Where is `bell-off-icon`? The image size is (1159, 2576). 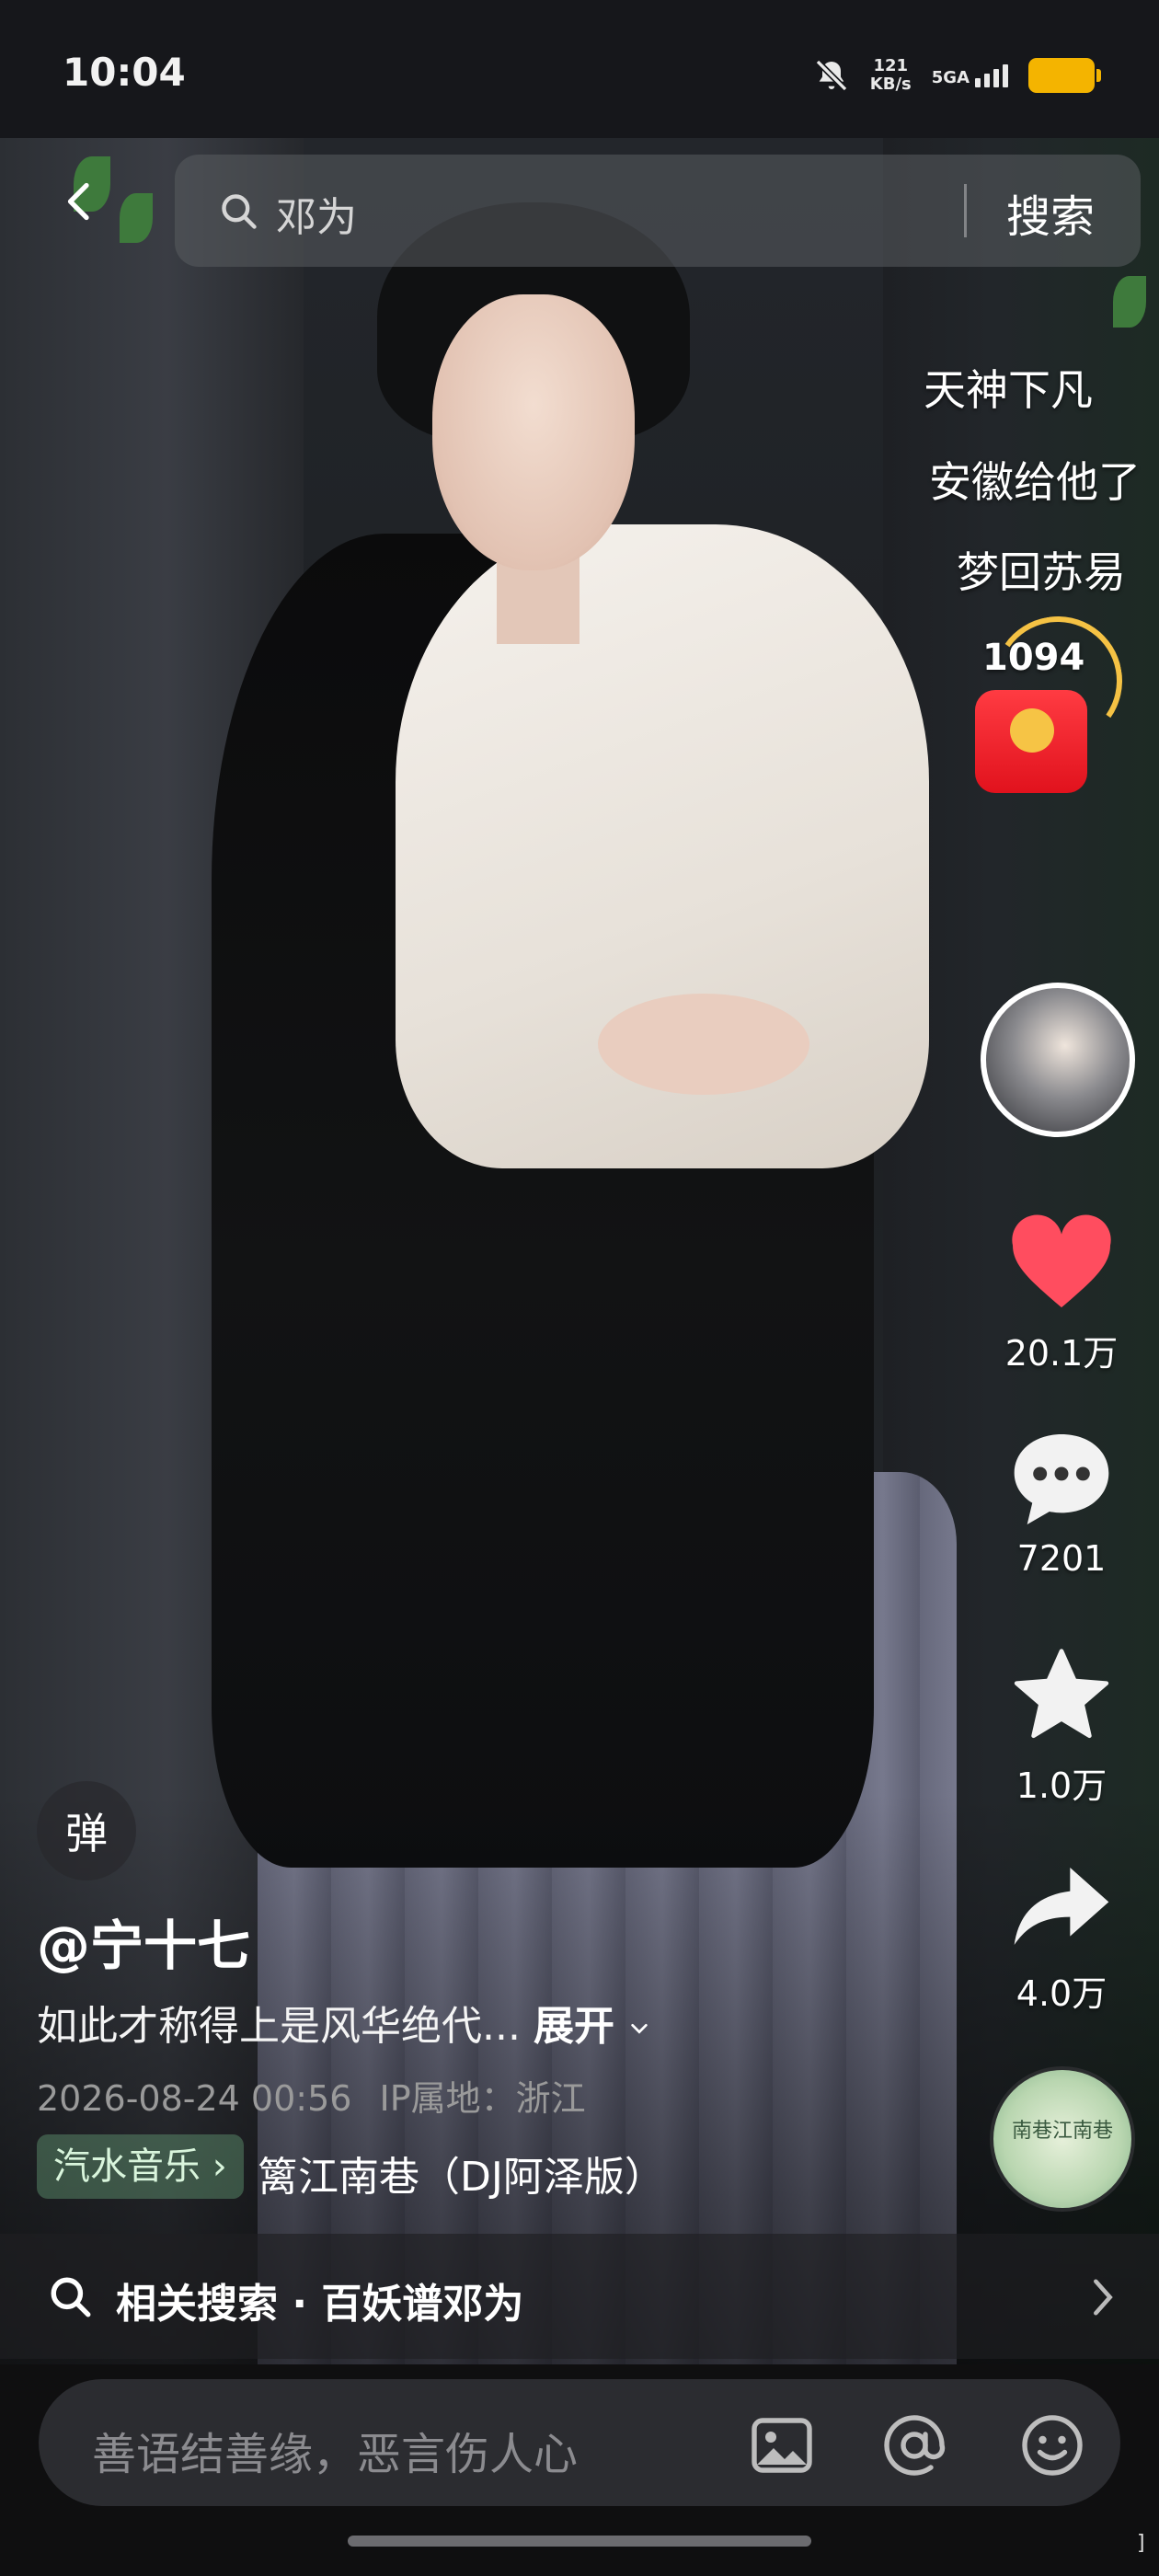 bell-off-icon is located at coordinates (831, 75).